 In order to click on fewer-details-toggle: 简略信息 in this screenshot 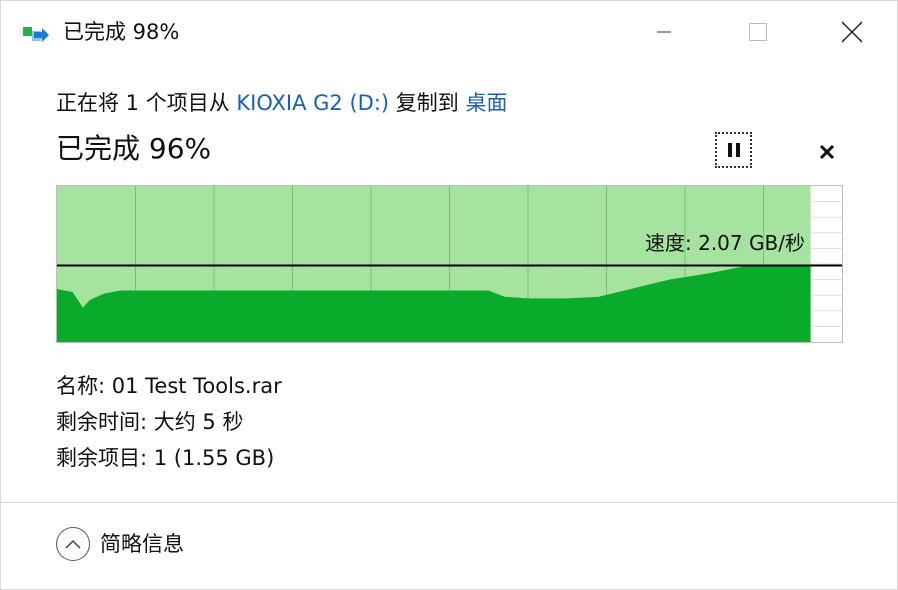, I will do `click(120, 544)`.